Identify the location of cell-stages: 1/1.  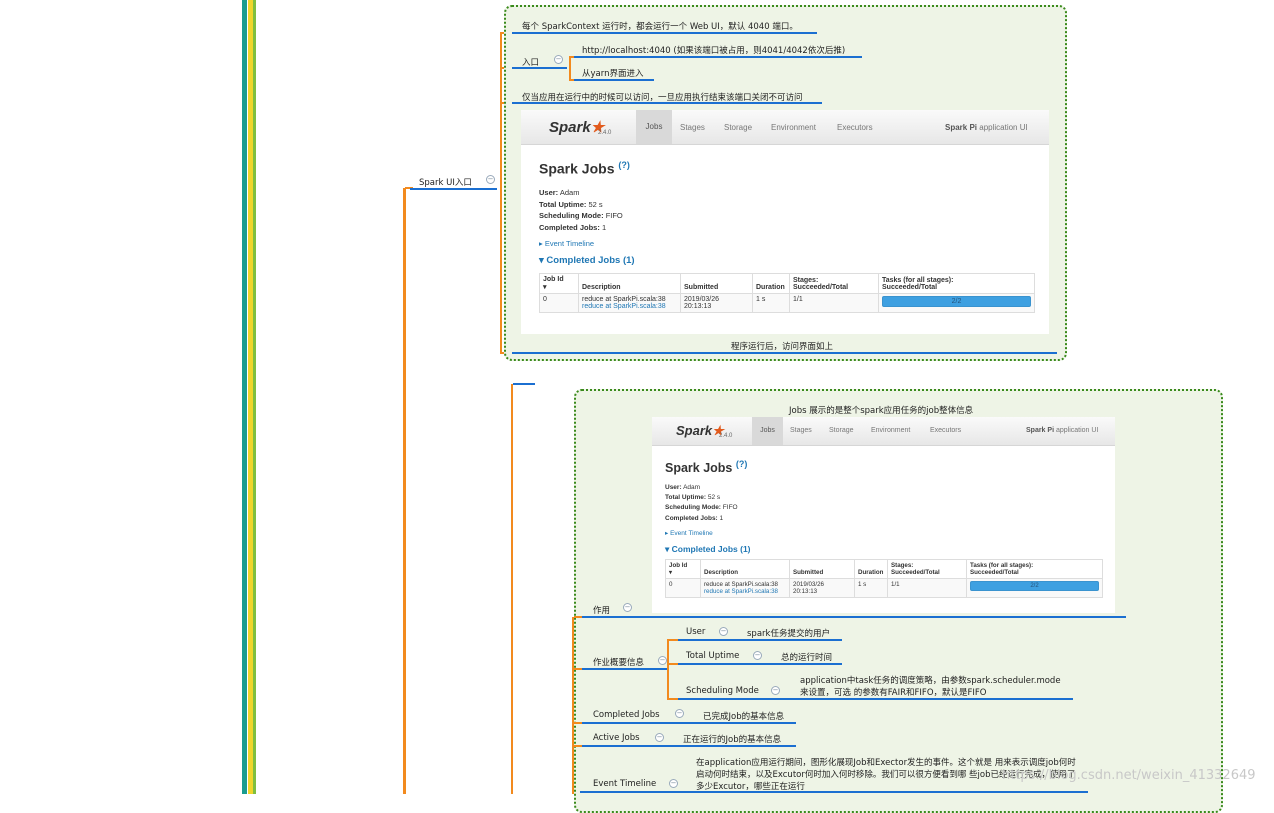
(927, 588).